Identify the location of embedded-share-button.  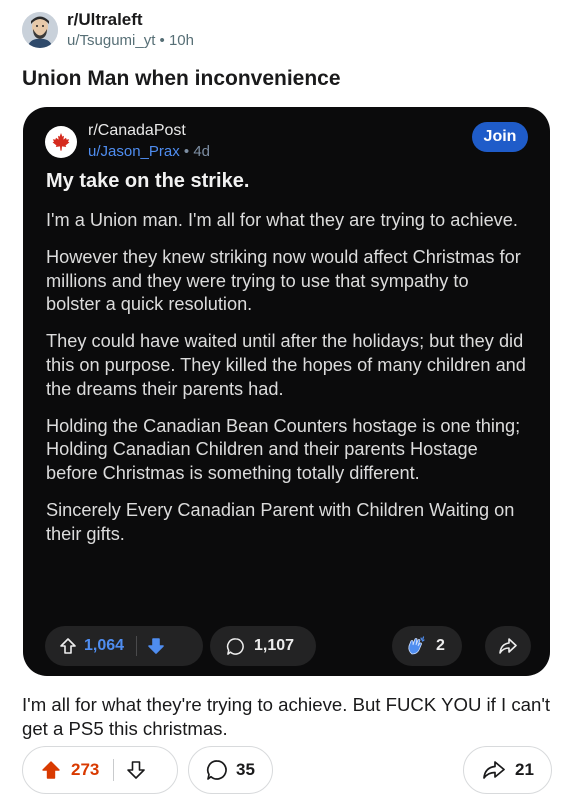
(508, 646).